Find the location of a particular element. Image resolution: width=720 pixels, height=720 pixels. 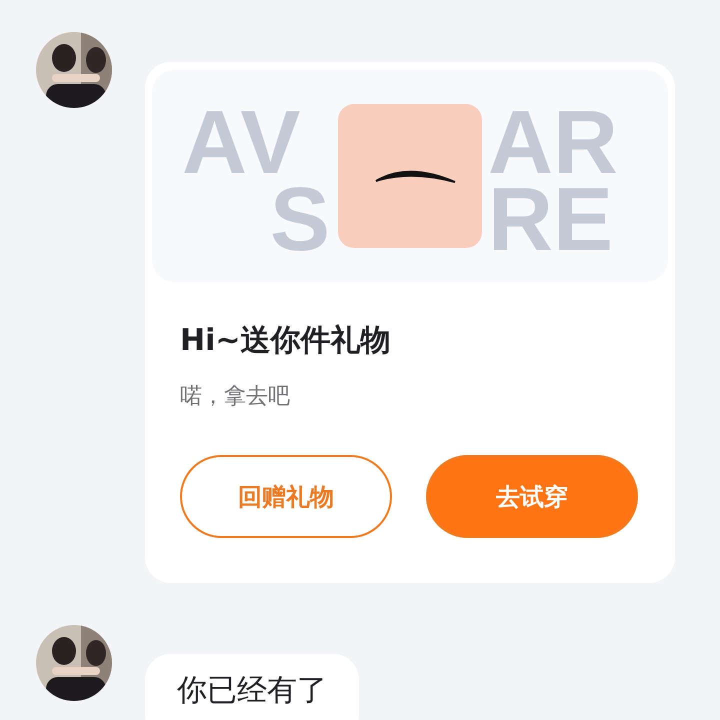

card-subtitle: 喏，拿去吧 is located at coordinates (235, 397).